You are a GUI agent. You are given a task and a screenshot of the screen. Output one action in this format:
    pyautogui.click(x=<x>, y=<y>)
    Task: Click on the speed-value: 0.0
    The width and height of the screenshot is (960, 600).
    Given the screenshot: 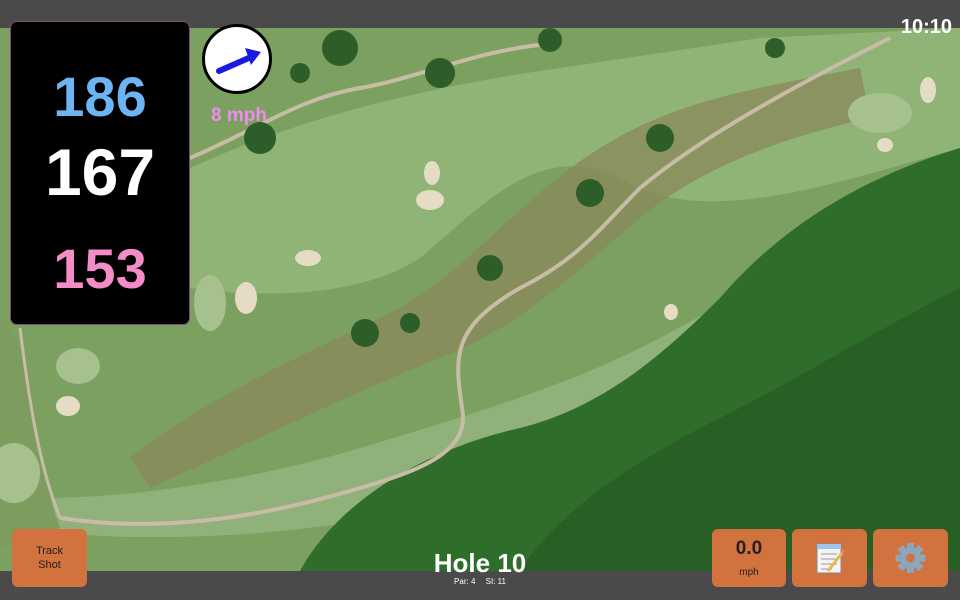 What is the action you would take?
    pyautogui.click(x=749, y=548)
    